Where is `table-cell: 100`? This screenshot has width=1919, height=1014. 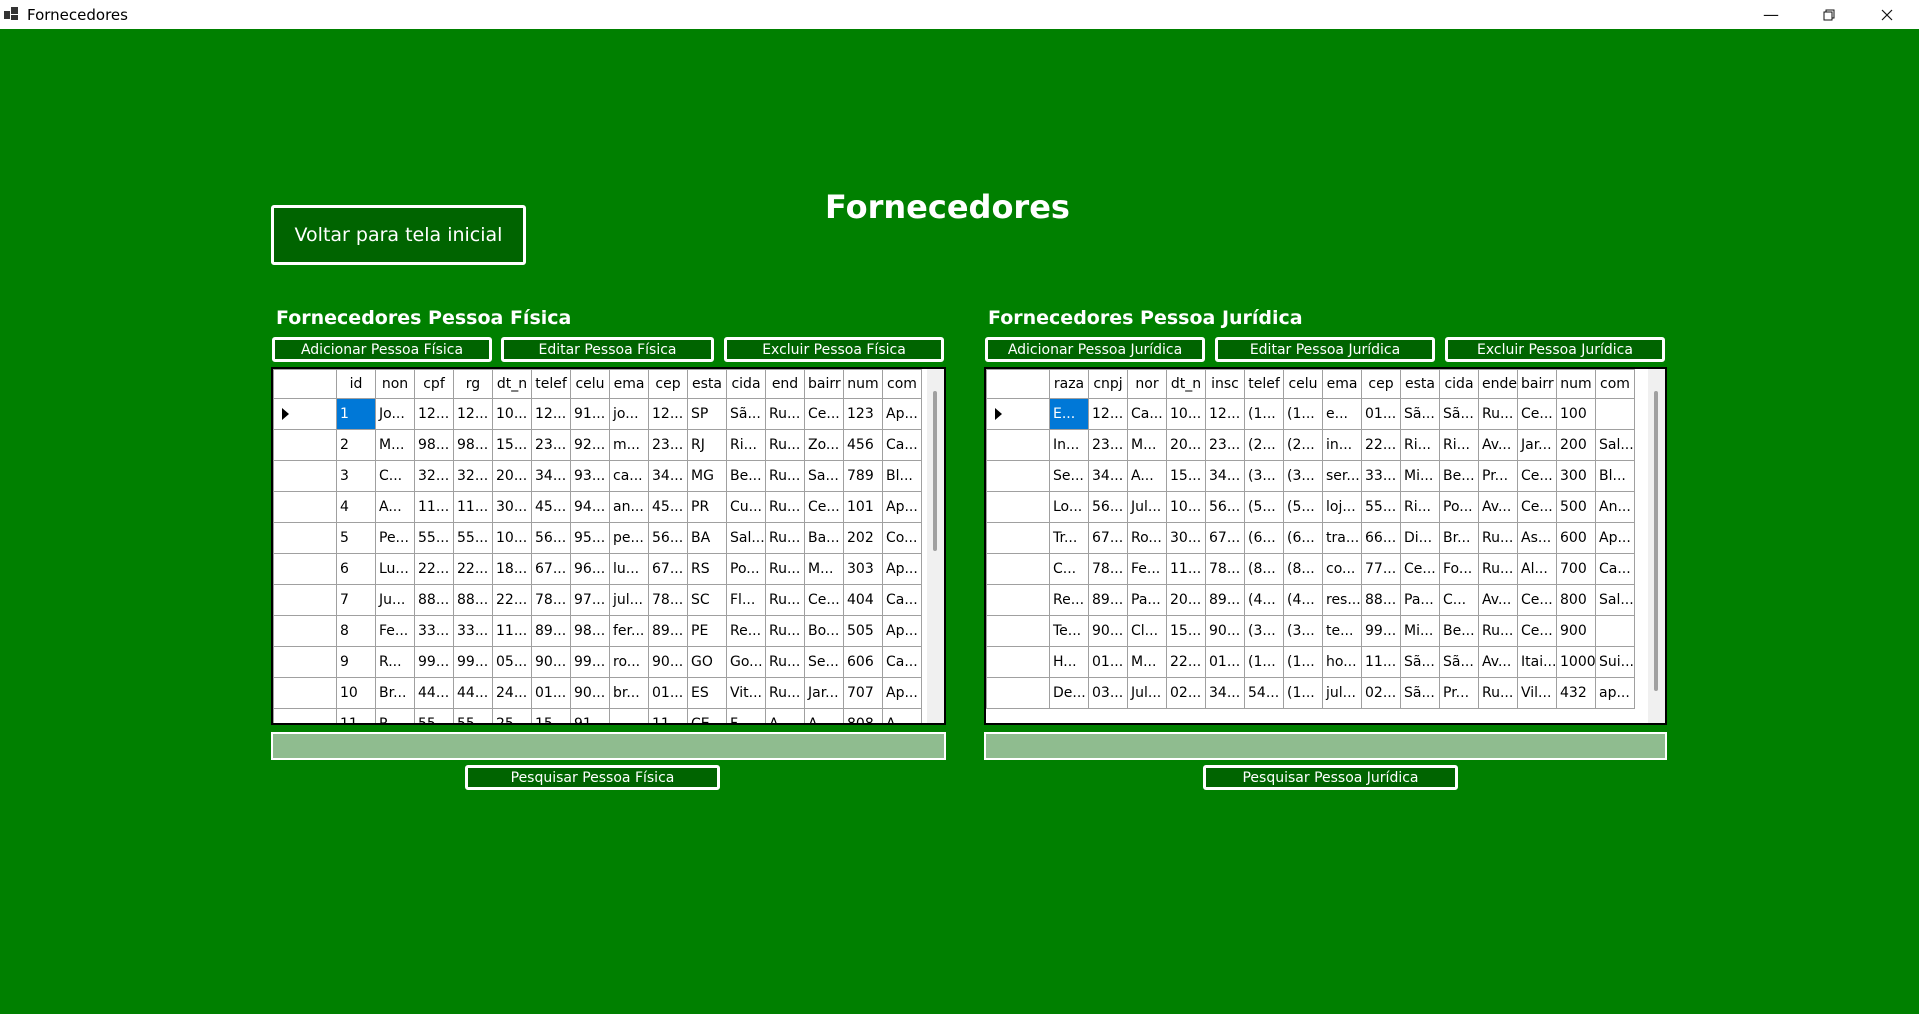
table-cell: 100 is located at coordinates (1576, 414).